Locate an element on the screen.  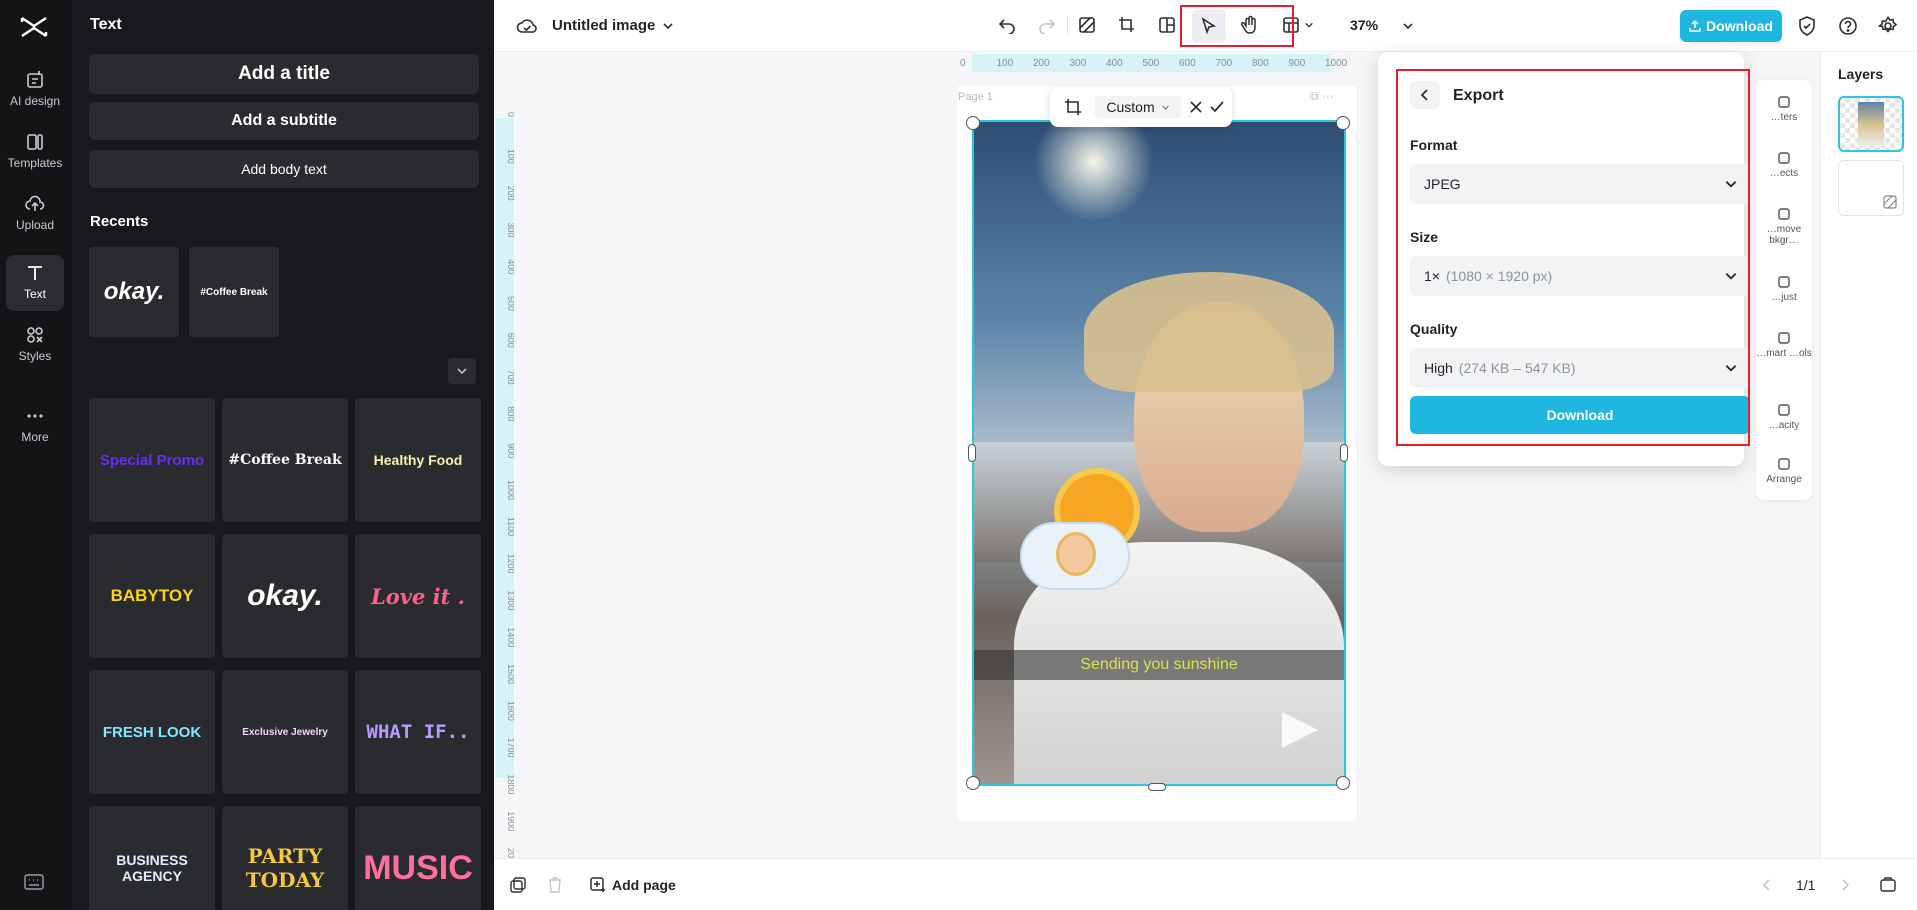
text-style-tile: okay. is located at coordinates (285, 596).